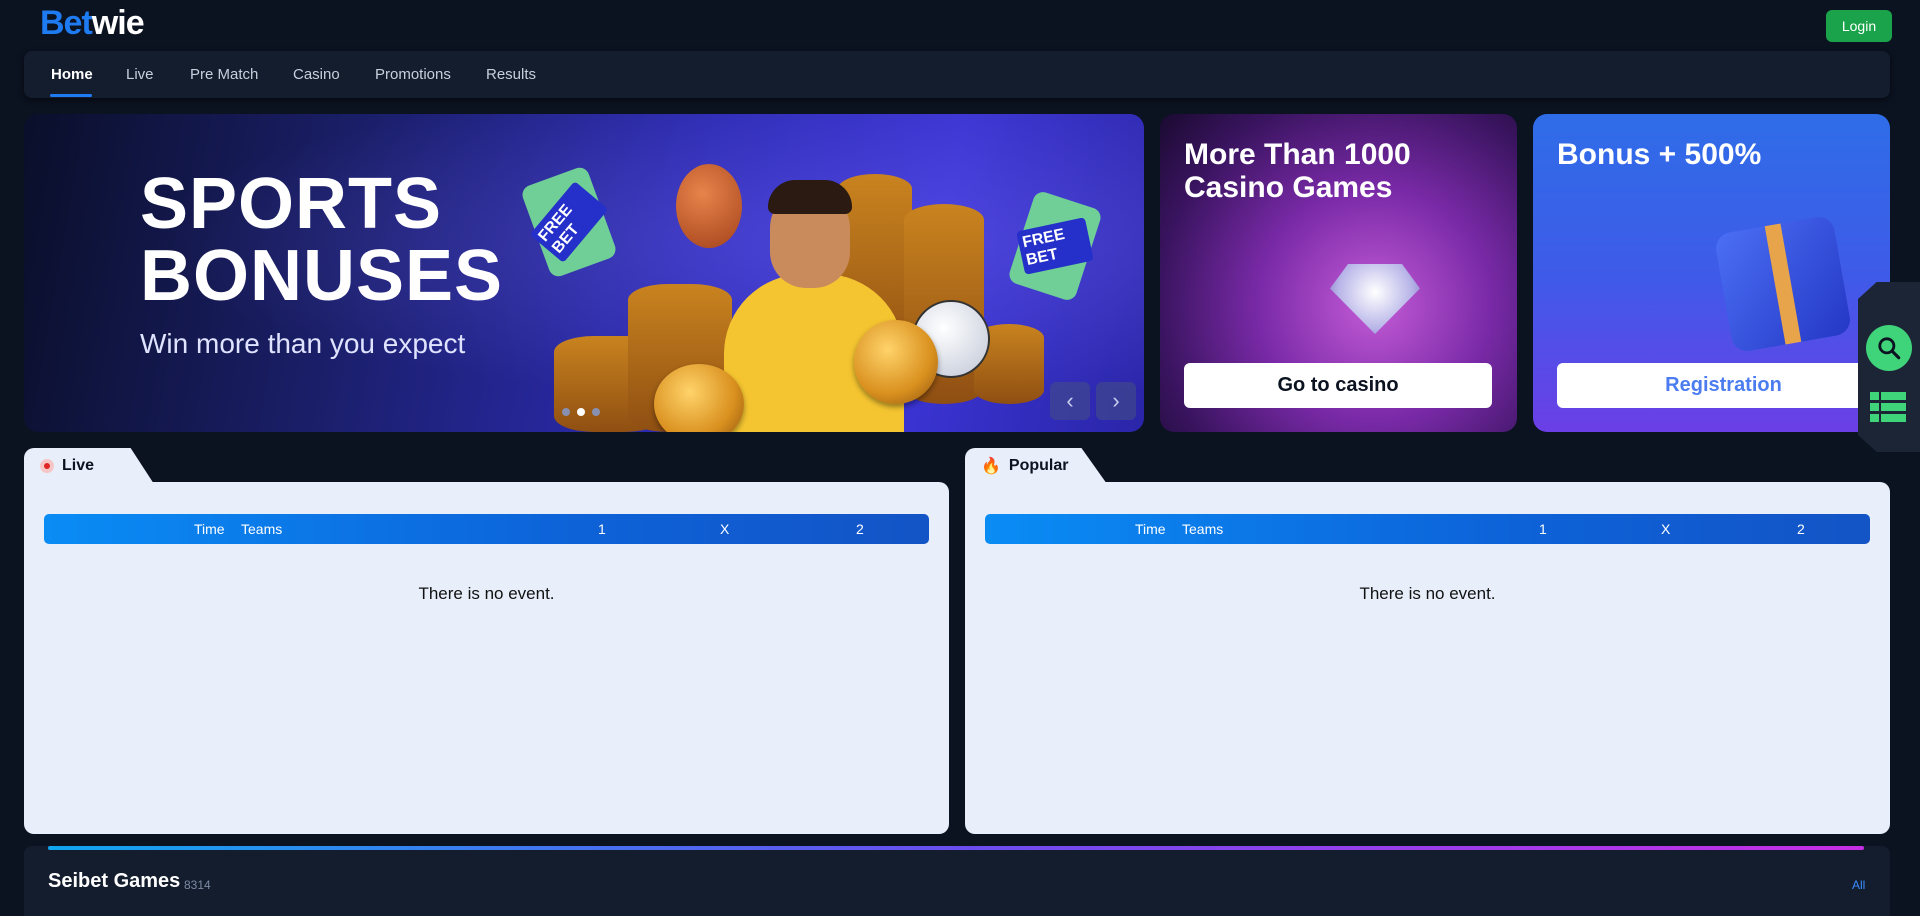 Image resolution: width=1920 pixels, height=916 pixels. I want to click on search-icon, so click(1889, 348).